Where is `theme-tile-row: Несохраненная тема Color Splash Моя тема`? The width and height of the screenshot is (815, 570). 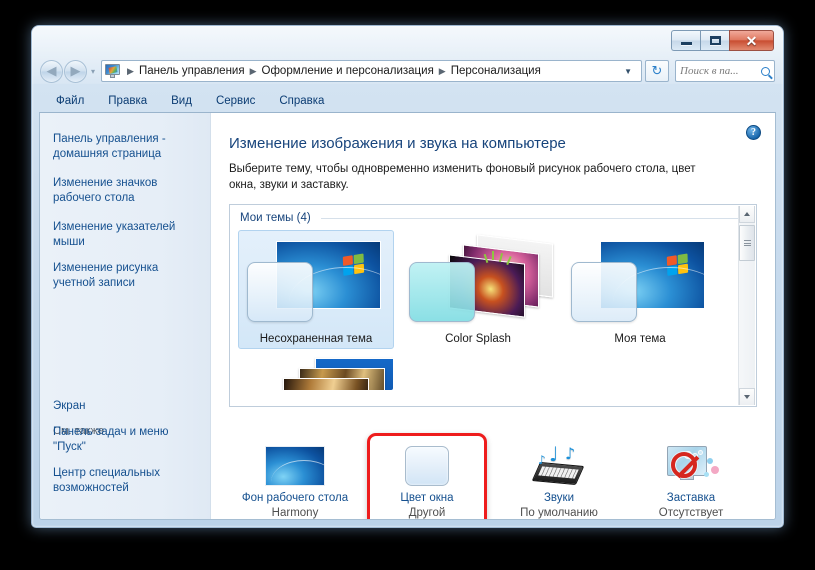
theme-tile-row: Несохраненная тема Color Splash Моя тема is located at coordinates (493, 286).